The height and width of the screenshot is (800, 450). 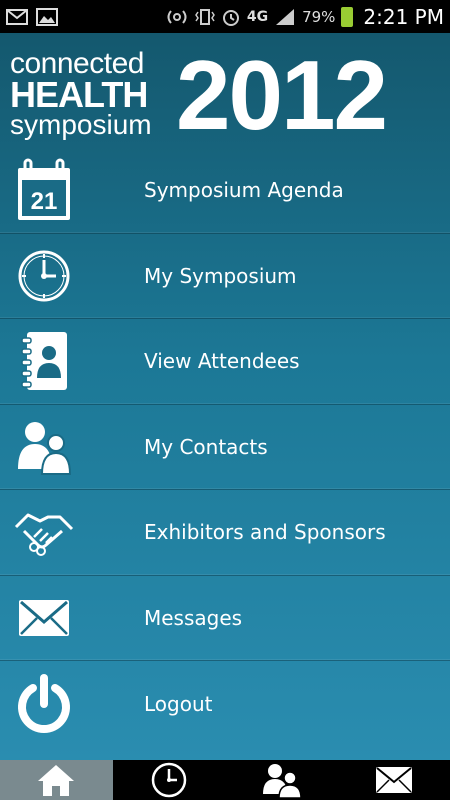 I want to click on calendar-day: 21, so click(x=44, y=201).